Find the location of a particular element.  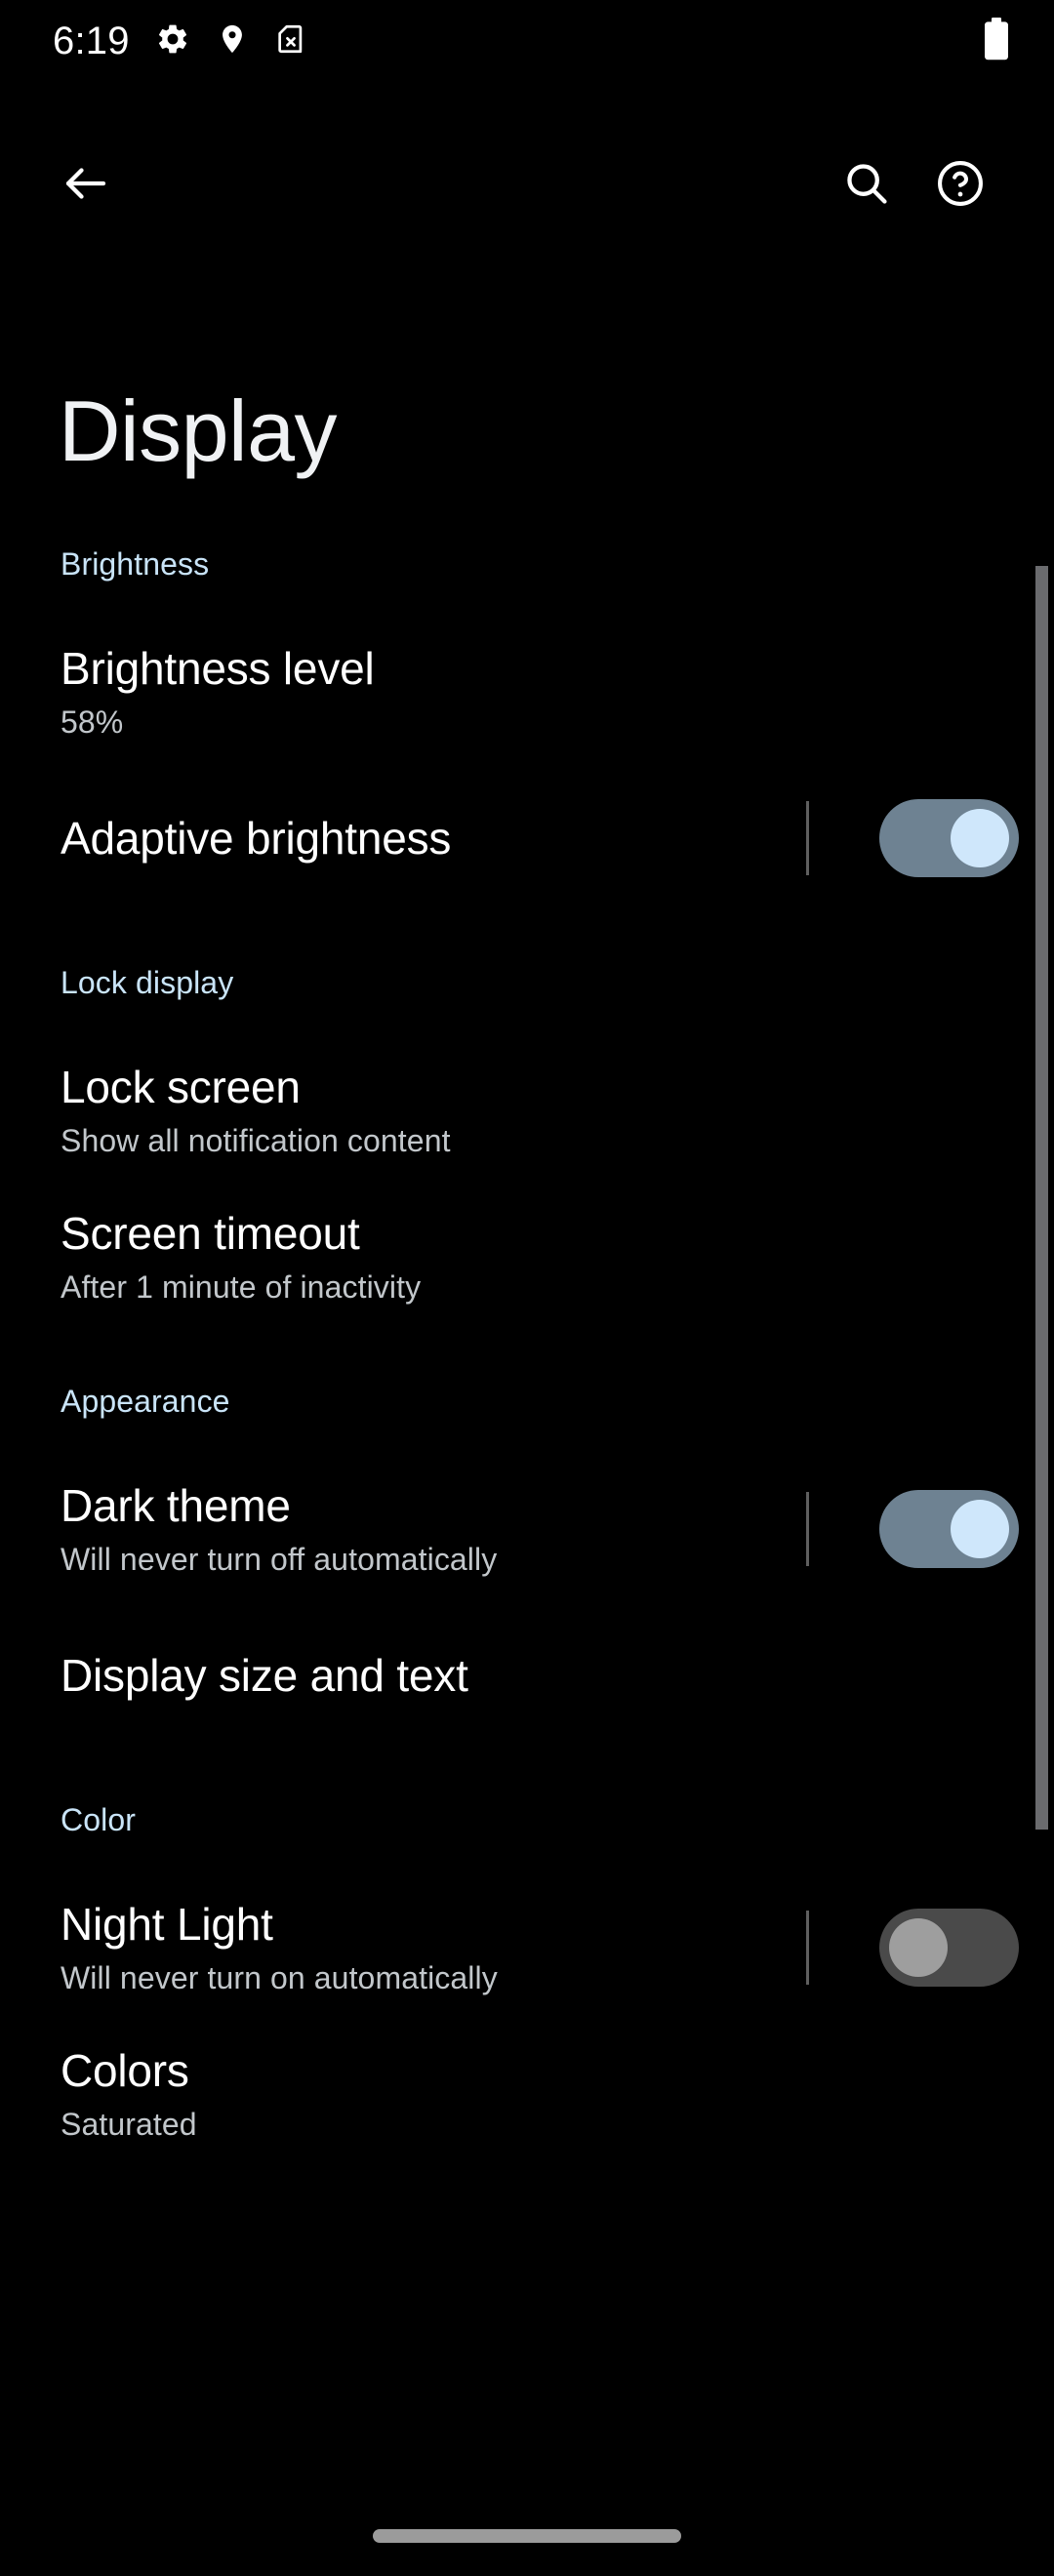

pref-display-size-and-text: Display size and text is located at coordinates (527, 1675).